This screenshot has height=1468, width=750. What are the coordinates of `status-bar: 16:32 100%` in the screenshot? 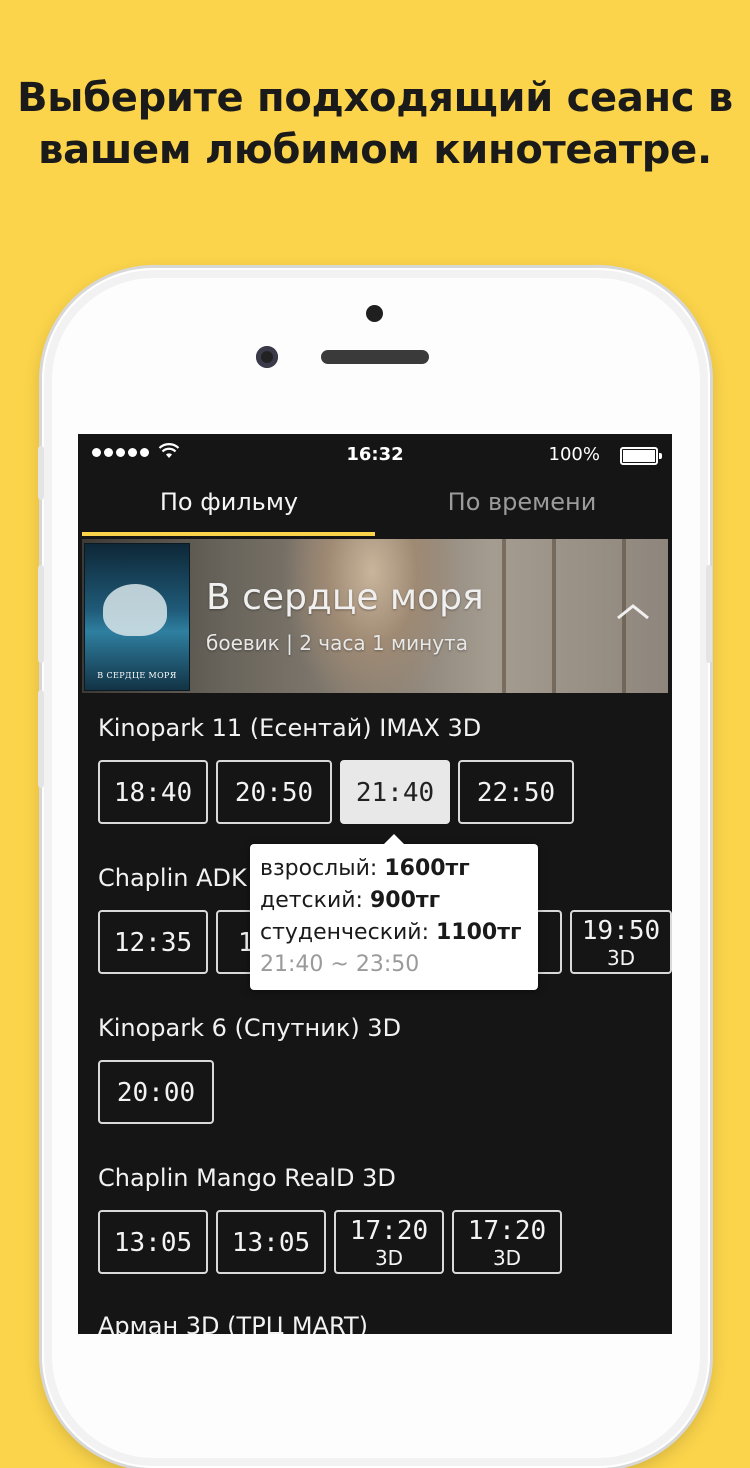 It's located at (375, 454).